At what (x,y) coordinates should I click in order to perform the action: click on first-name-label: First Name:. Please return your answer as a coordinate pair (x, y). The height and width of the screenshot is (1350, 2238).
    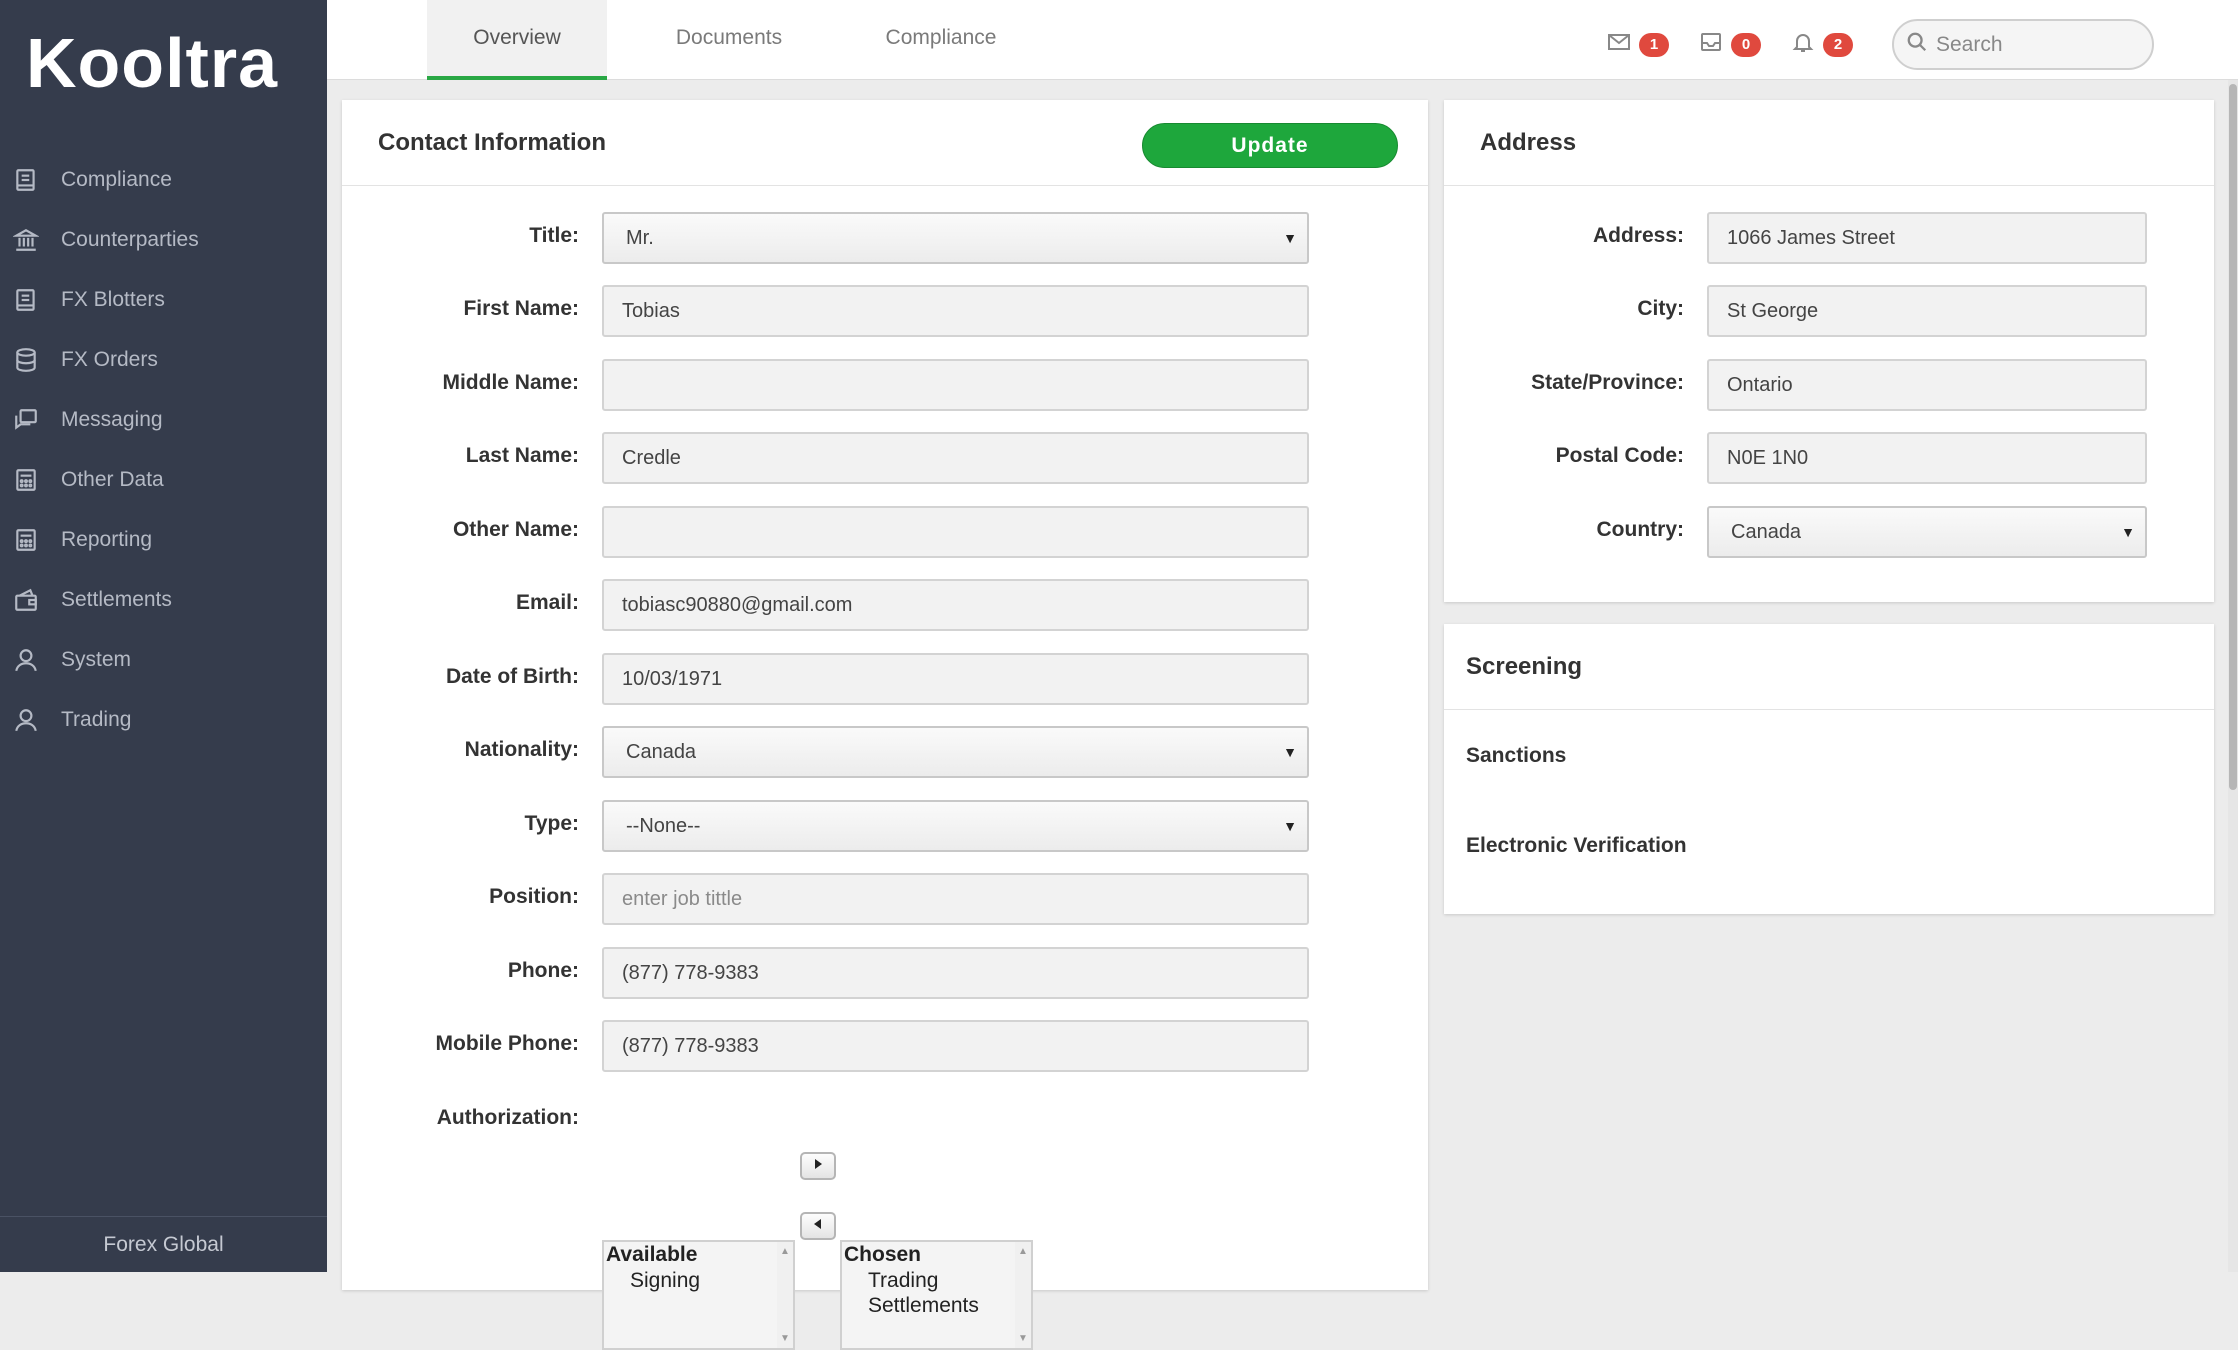
    Looking at the image, I should click on (521, 308).